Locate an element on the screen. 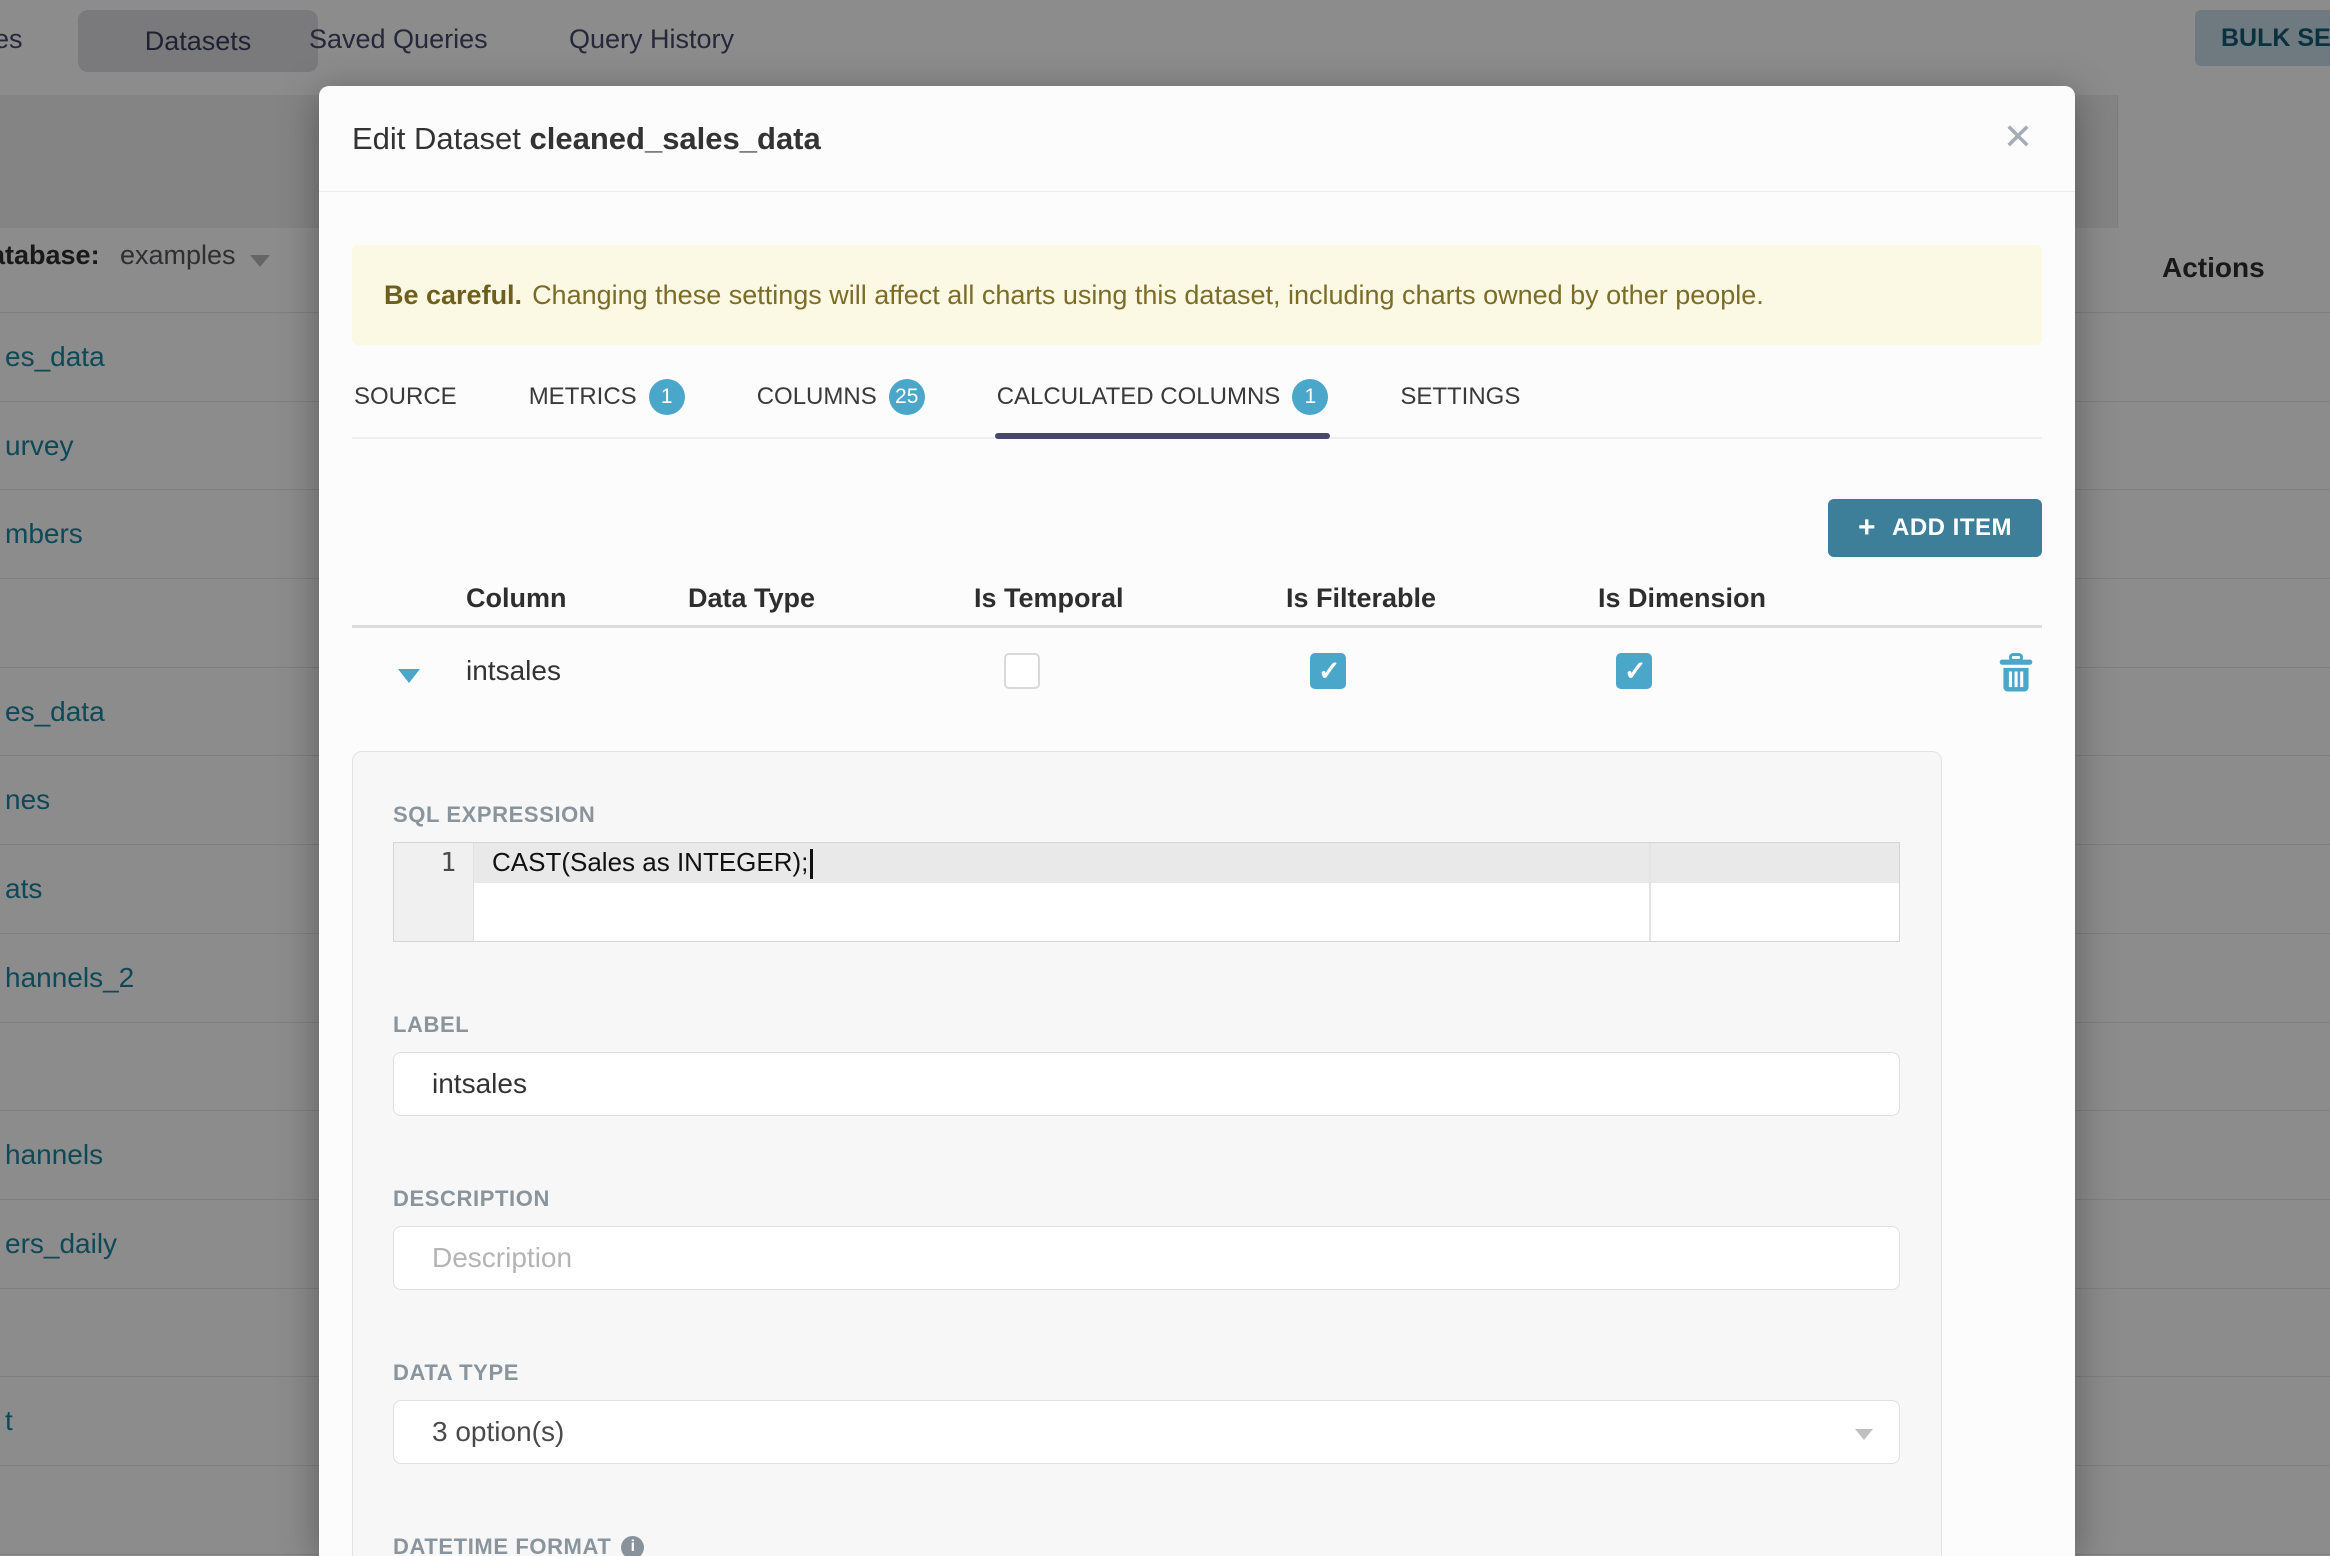 This screenshot has height=1556, width=2330. add-item-label: ADD ITEM is located at coordinates (1952, 527).